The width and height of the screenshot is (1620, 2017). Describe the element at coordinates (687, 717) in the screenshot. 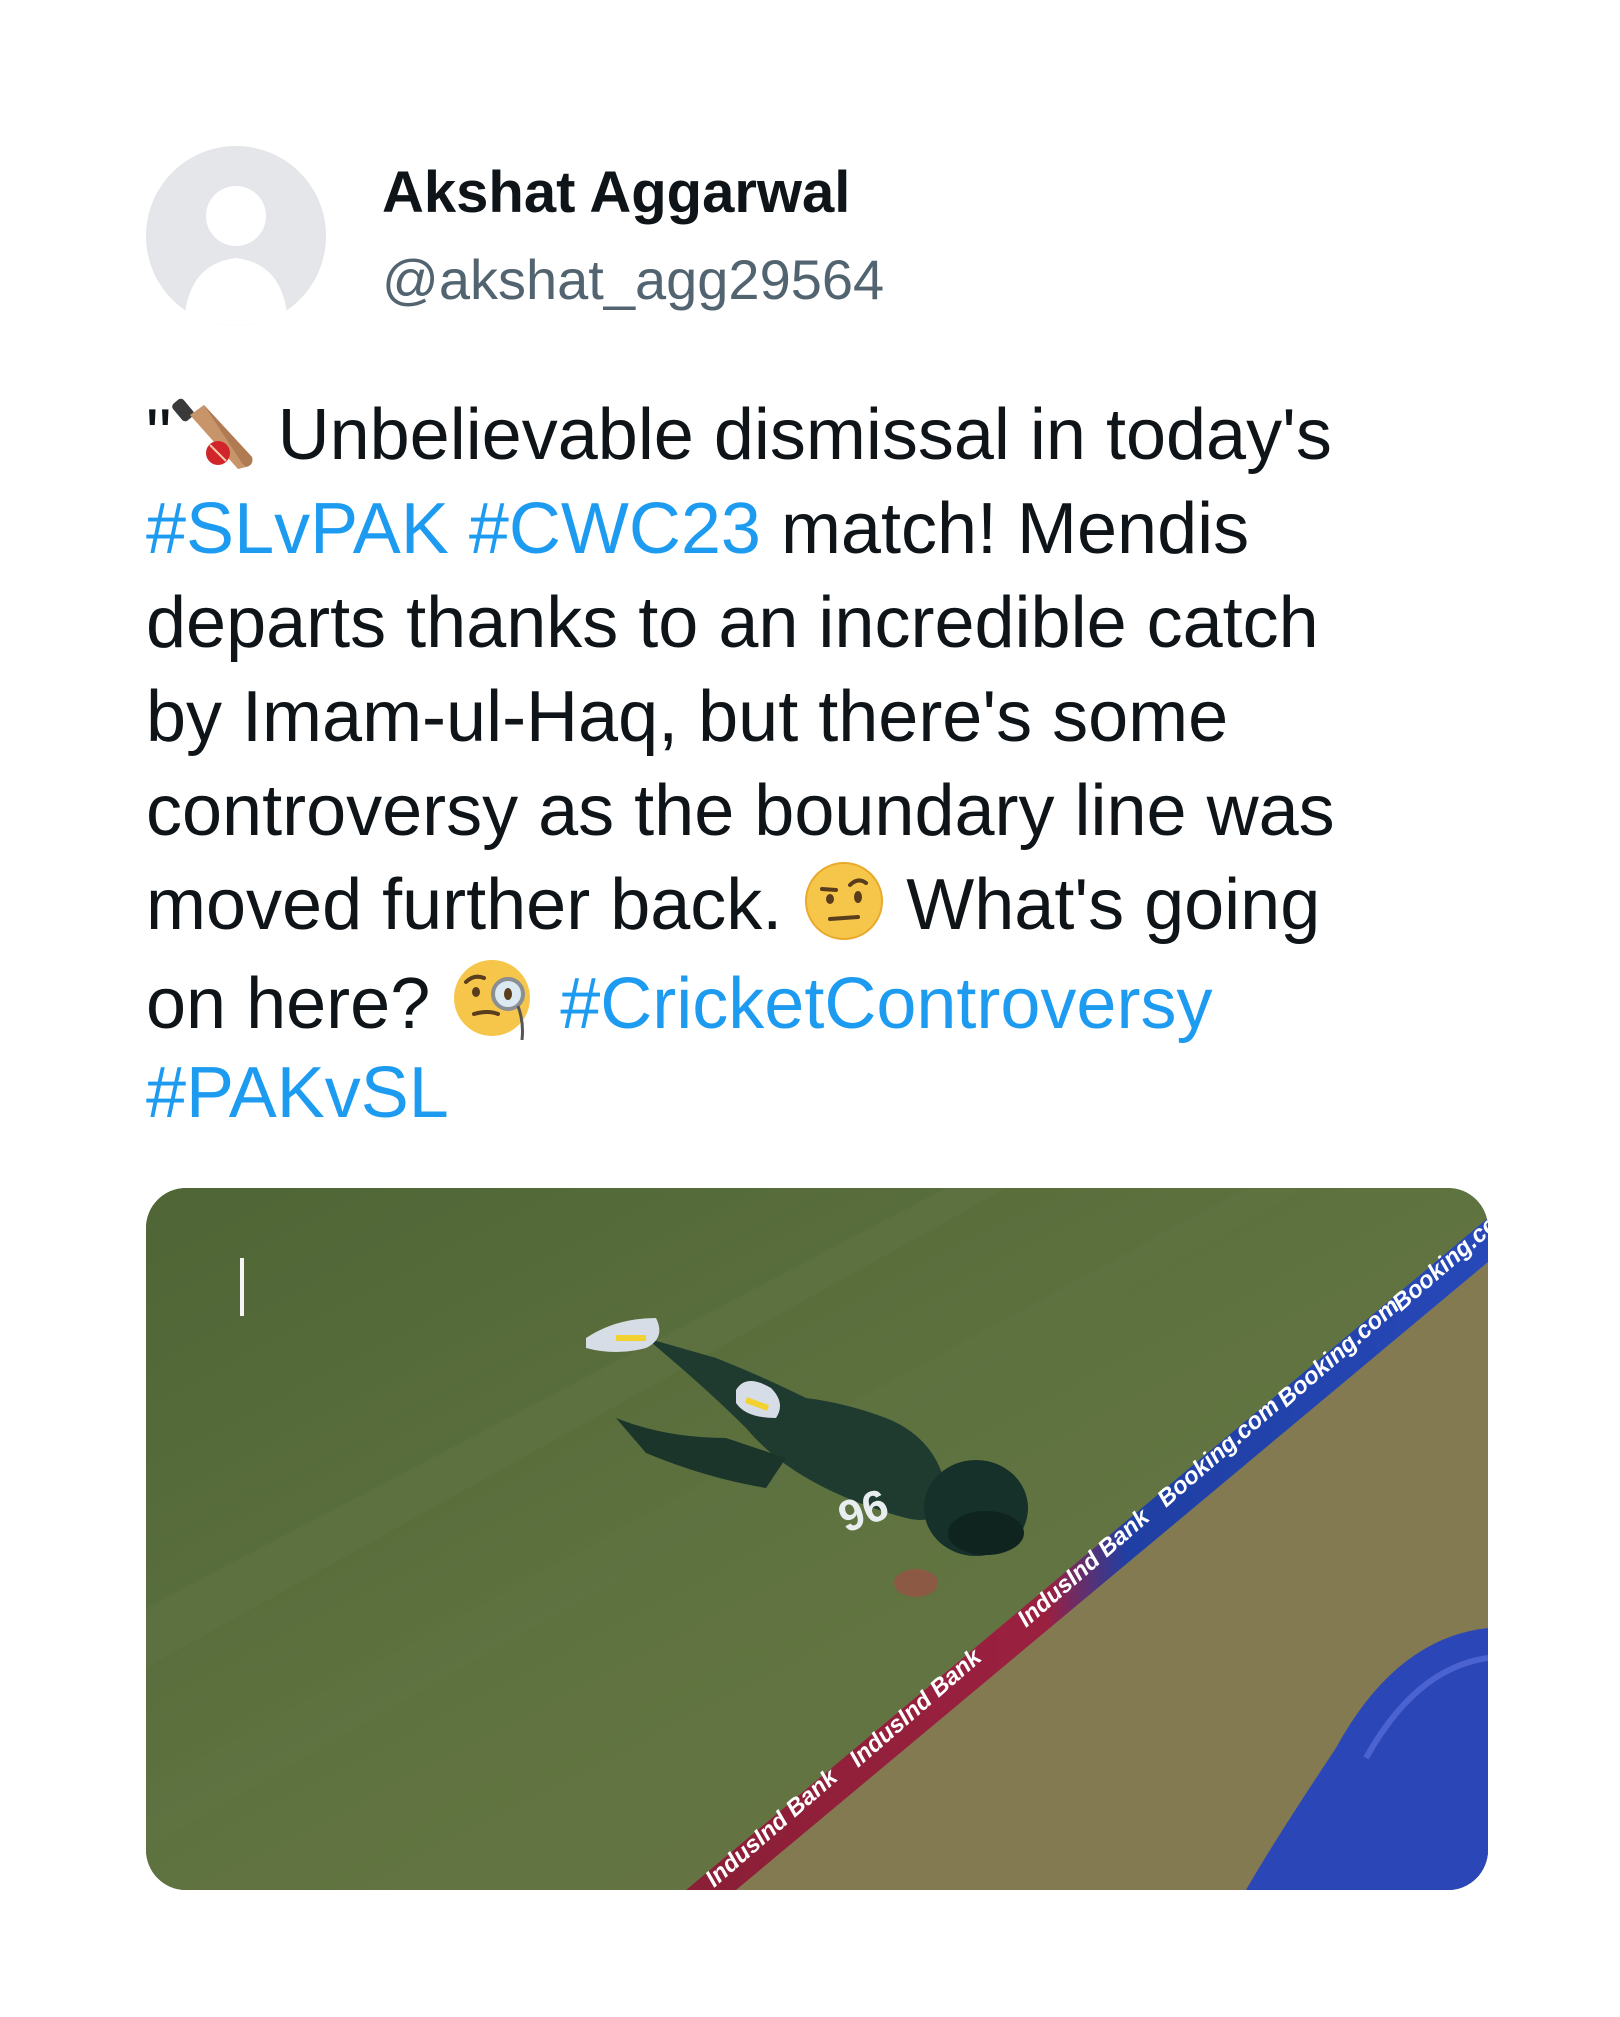

I see `tweet-line: by Imam-ul-Haq, but there's some` at that location.